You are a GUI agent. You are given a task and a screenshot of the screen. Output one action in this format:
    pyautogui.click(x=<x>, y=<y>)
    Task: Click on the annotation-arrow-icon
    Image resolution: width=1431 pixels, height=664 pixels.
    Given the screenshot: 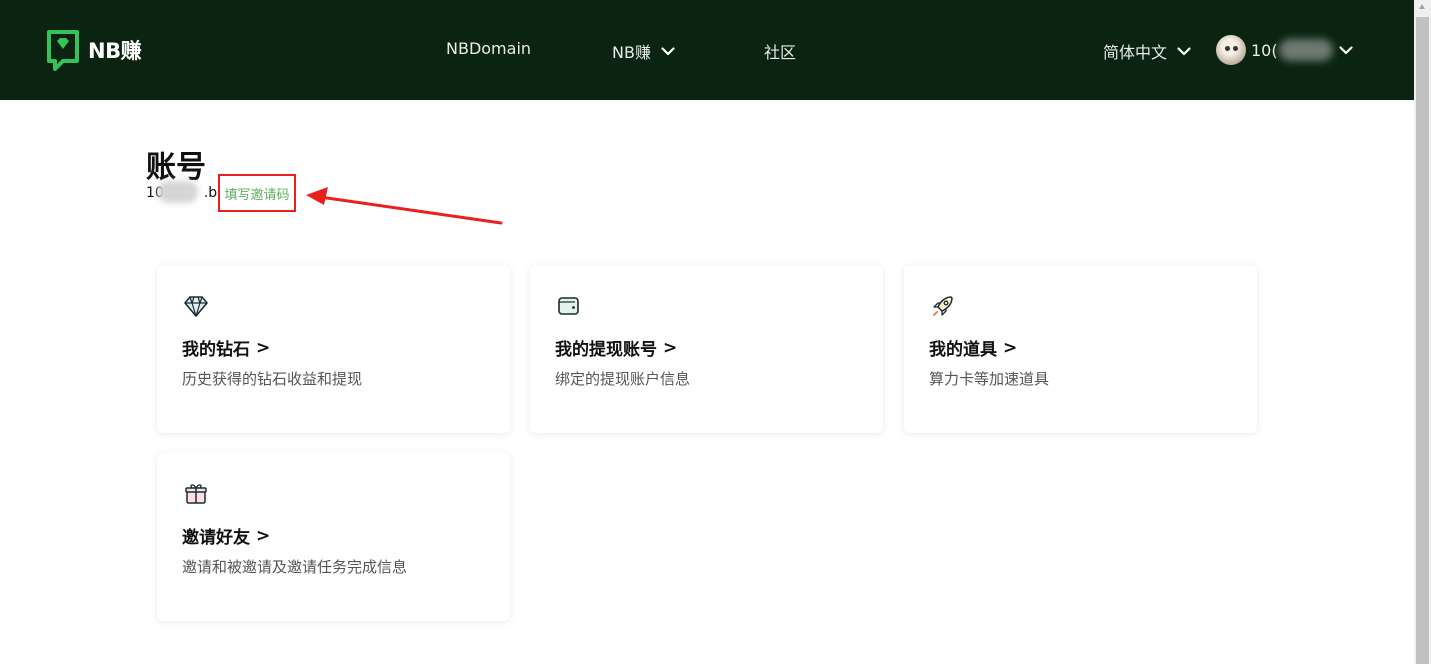 What is the action you would take?
    pyautogui.click(x=404, y=206)
    